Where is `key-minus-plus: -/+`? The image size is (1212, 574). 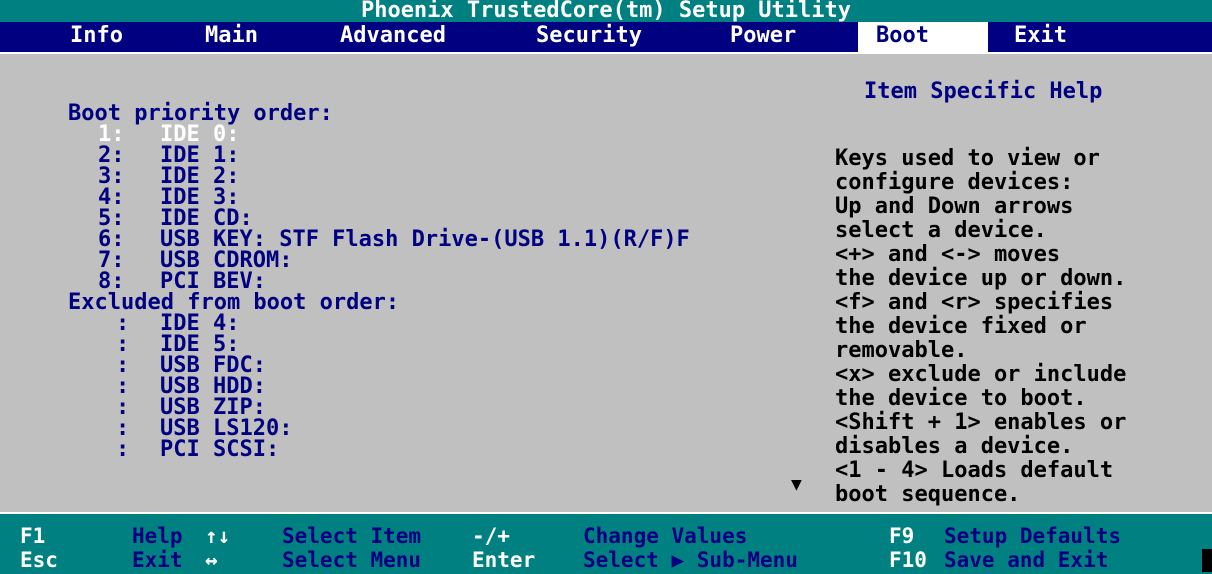
key-minus-plus: -/+ is located at coordinates (491, 536).